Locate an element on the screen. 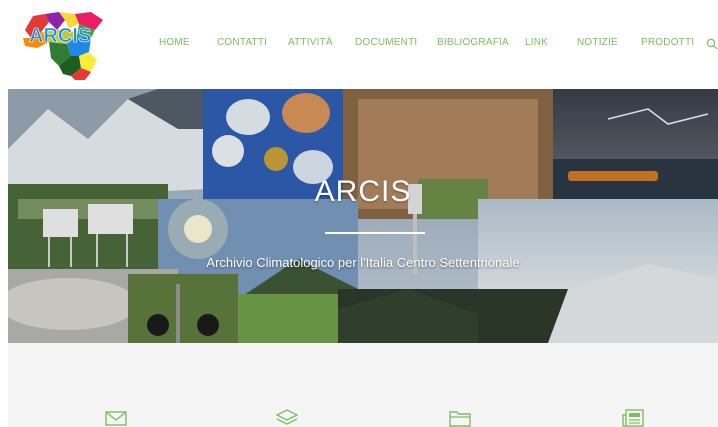 The width and height of the screenshot is (718, 427). newspaper-icon is located at coordinates (633, 418).